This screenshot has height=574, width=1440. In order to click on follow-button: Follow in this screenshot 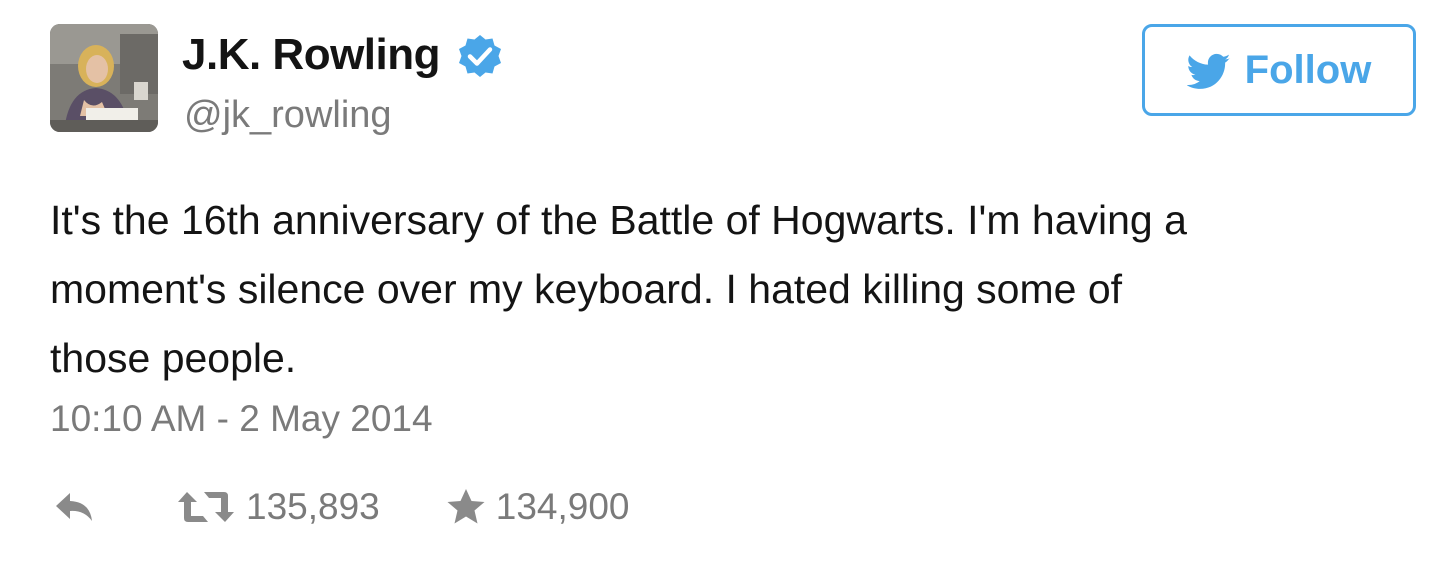, I will do `click(1279, 70)`.